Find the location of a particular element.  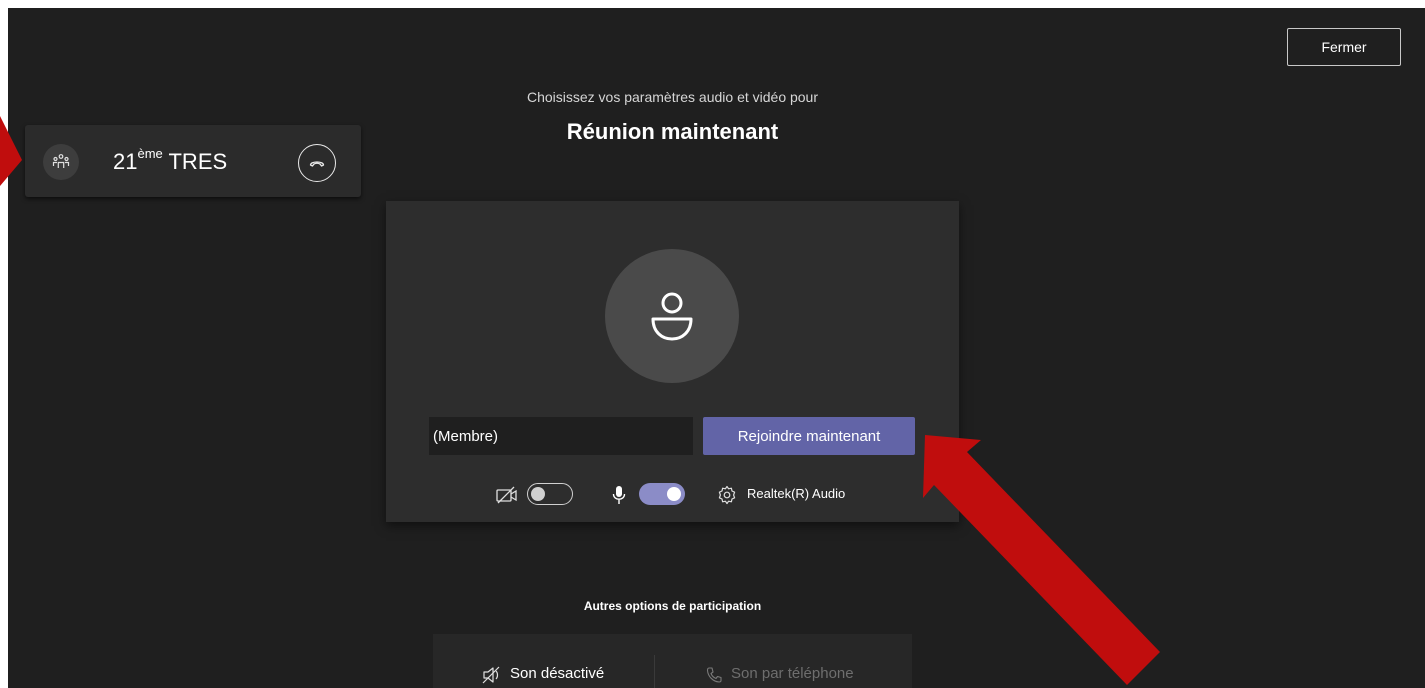

phone-audio-option: Son par téléphone is located at coordinates (792, 673).